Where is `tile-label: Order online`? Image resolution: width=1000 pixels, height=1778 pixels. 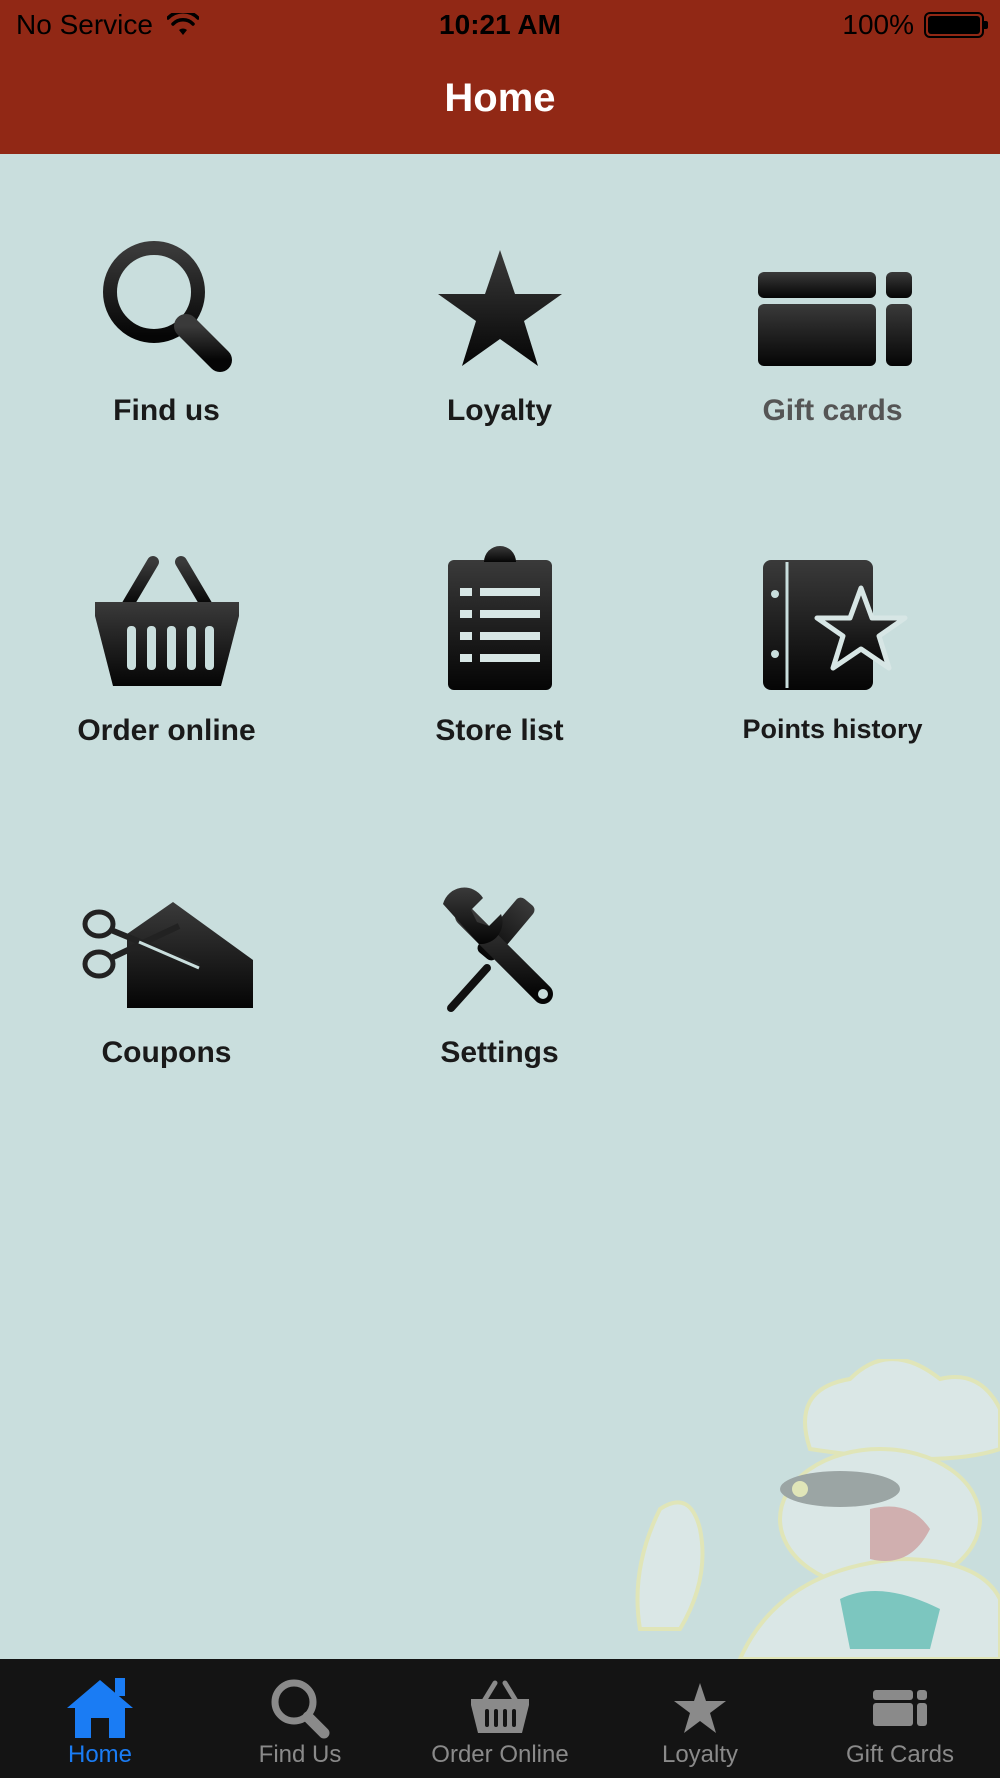
tile-label: Order online is located at coordinates (166, 730).